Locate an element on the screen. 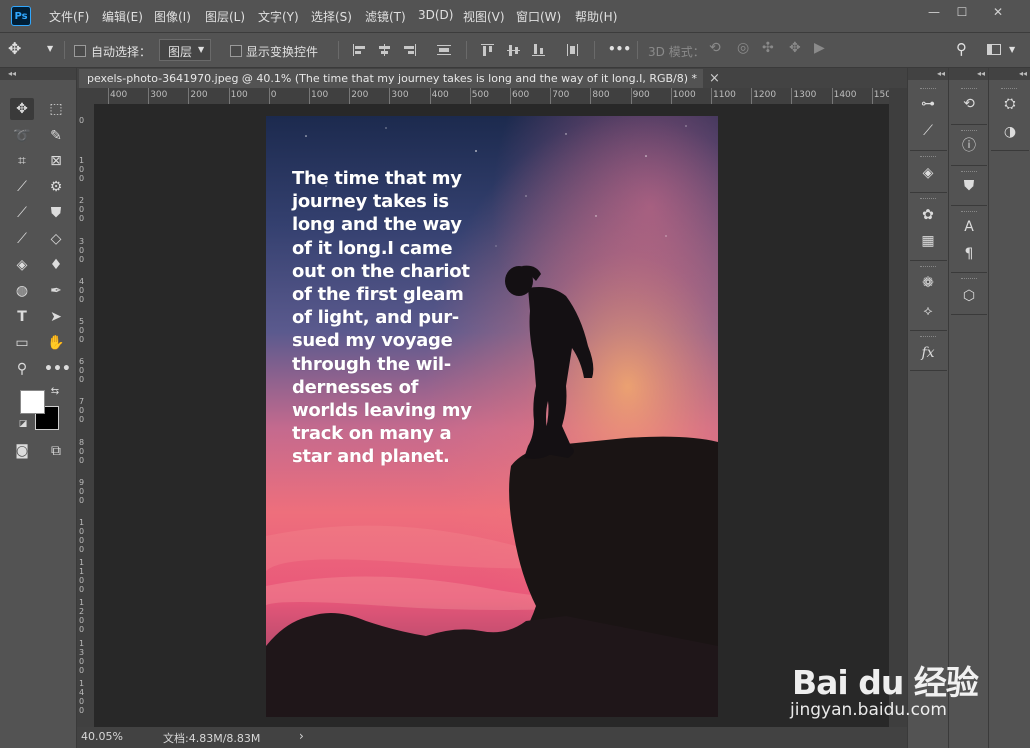 This screenshot has height=748, width=1030. dodge-tool-icon: ◍ is located at coordinates (22, 291).